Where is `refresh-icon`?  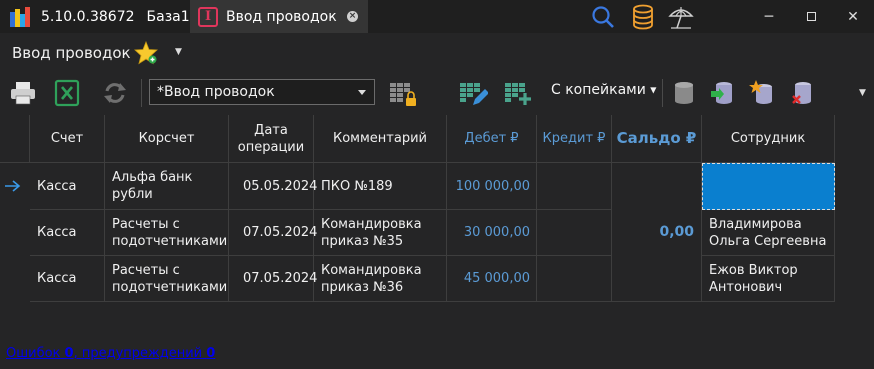 refresh-icon is located at coordinates (115, 93).